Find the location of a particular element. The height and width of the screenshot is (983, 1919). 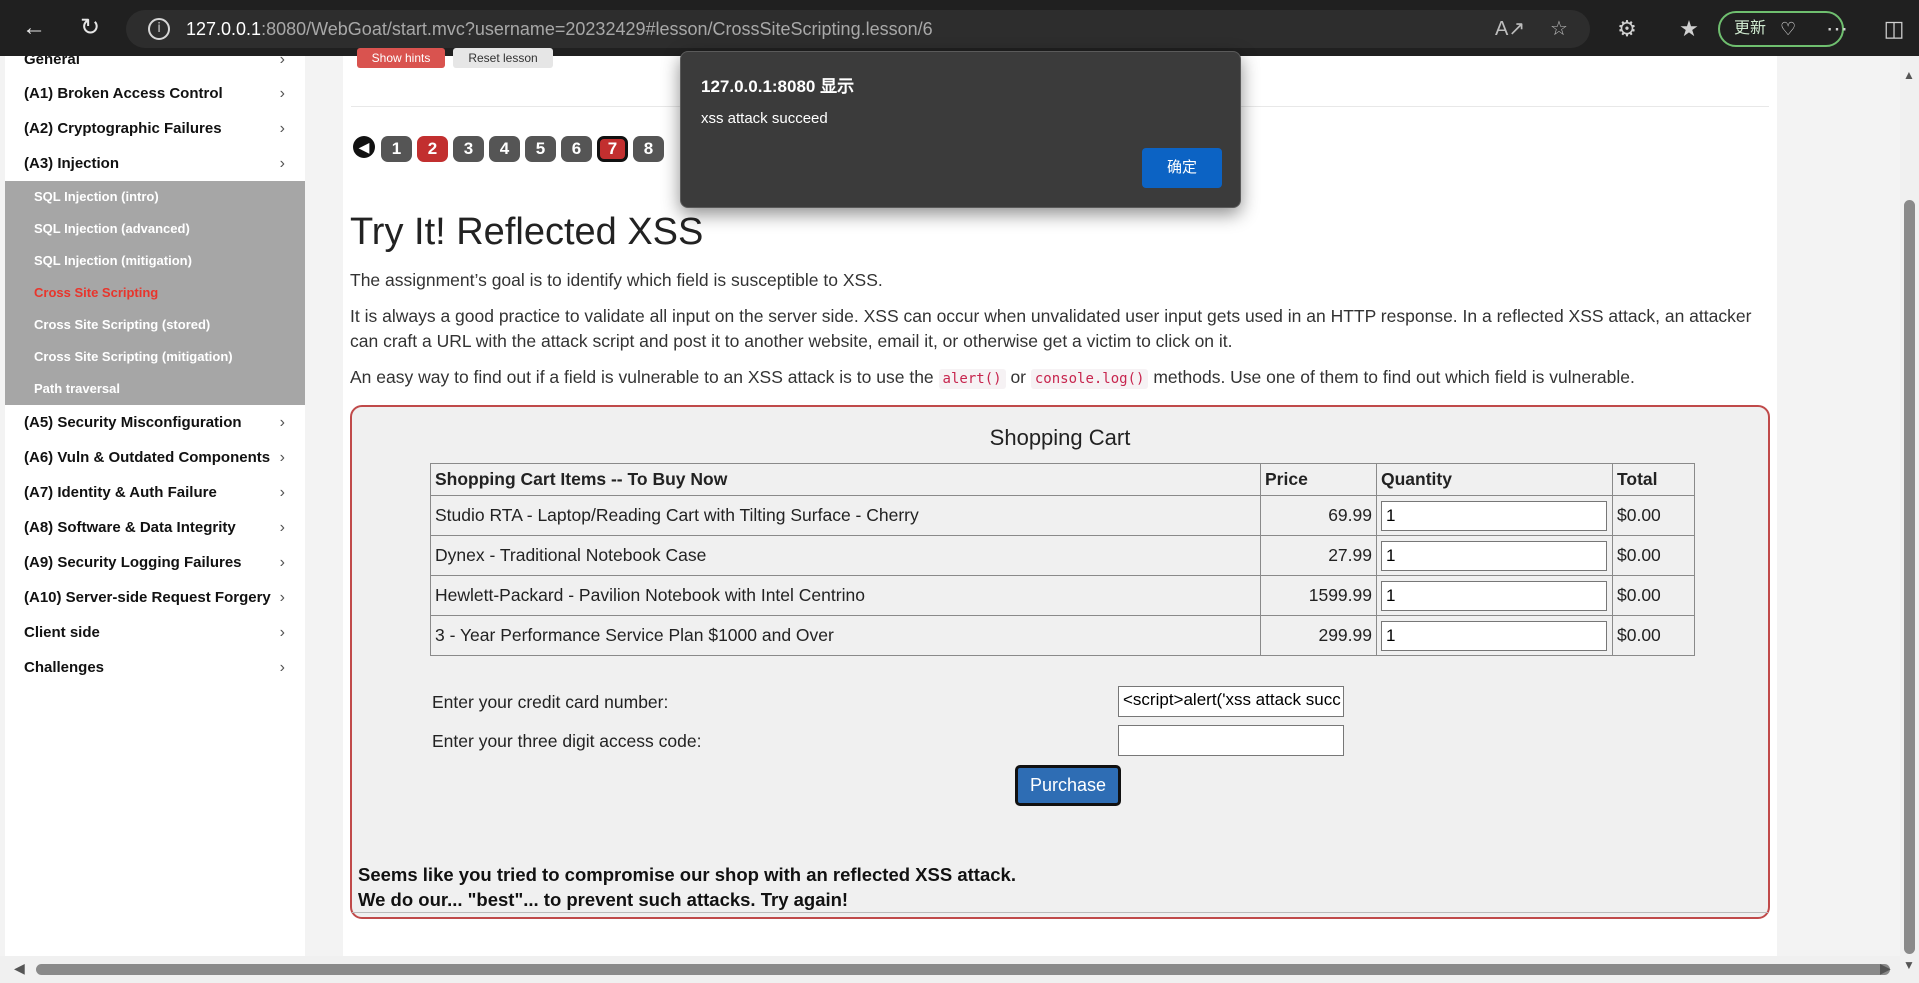

sidebar-cat-general: General › is located at coordinates (155, 66).